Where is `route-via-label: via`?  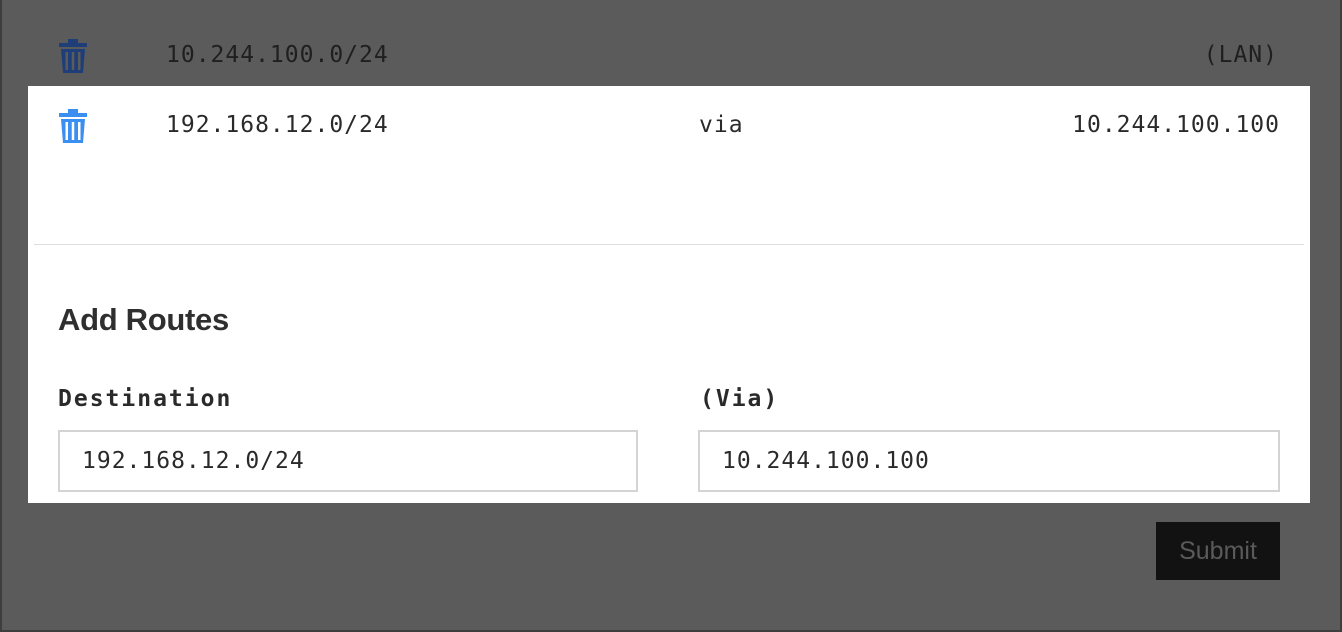
route-via-label: via is located at coordinates (721, 125).